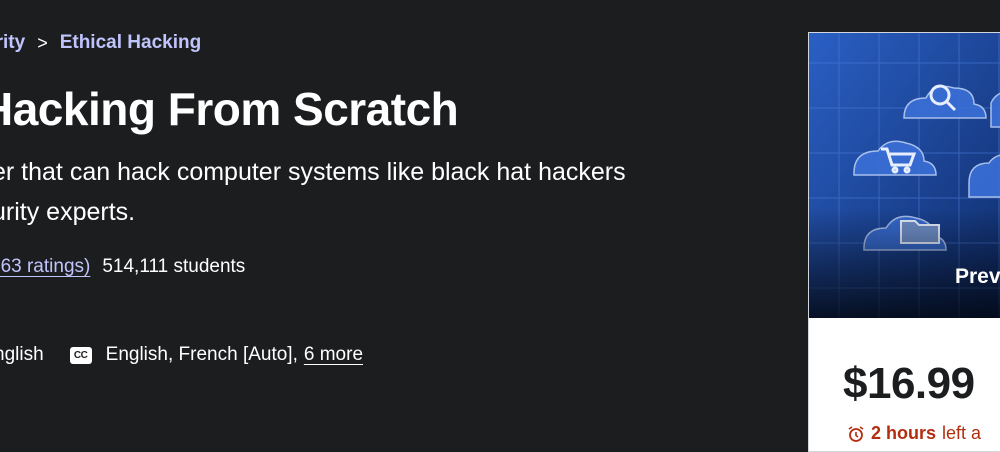 The height and width of the screenshot is (452, 1000). Describe the element at coordinates (904, 263) in the screenshot. I see `preview-shade` at that location.